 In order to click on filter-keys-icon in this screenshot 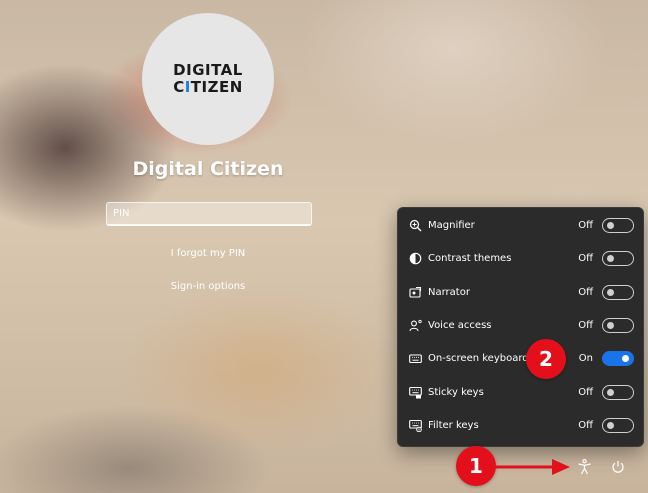, I will do `click(415, 426)`.